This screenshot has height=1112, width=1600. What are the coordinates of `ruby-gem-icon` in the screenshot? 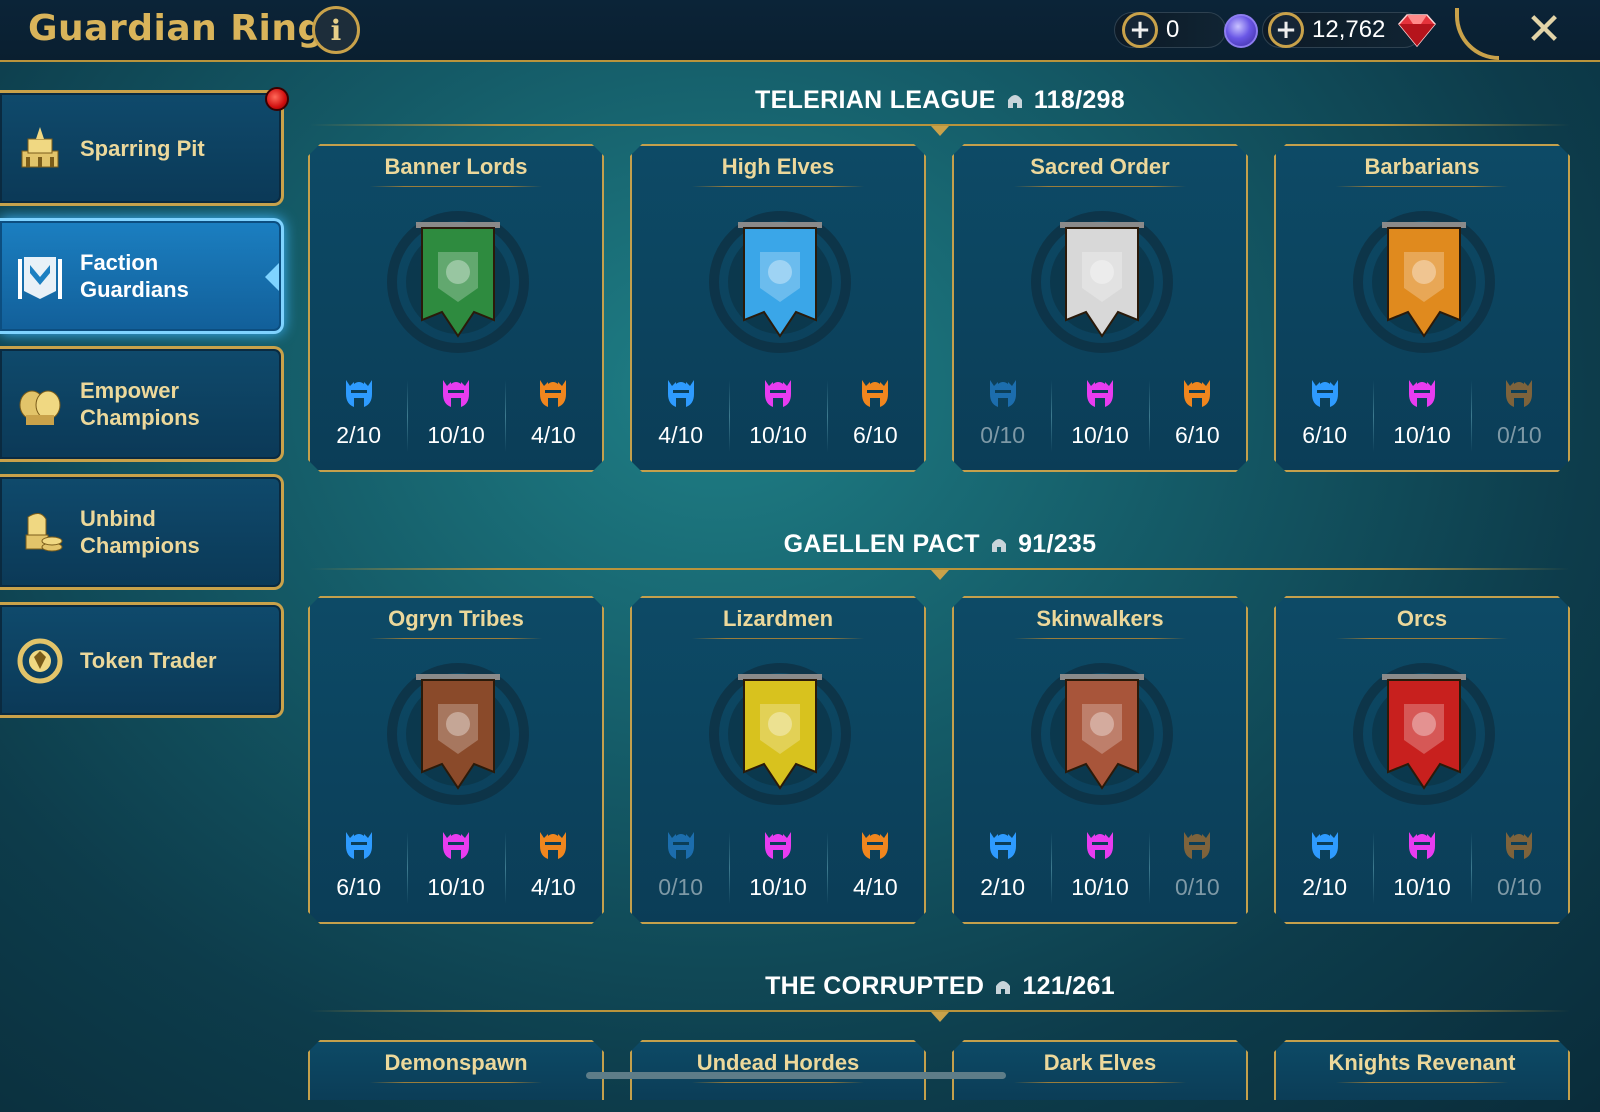 It's located at (1417, 31).